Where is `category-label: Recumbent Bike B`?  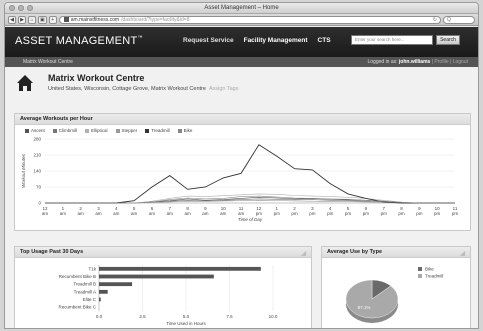 category-label: Recumbent Bike B is located at coordinates (77, 276).